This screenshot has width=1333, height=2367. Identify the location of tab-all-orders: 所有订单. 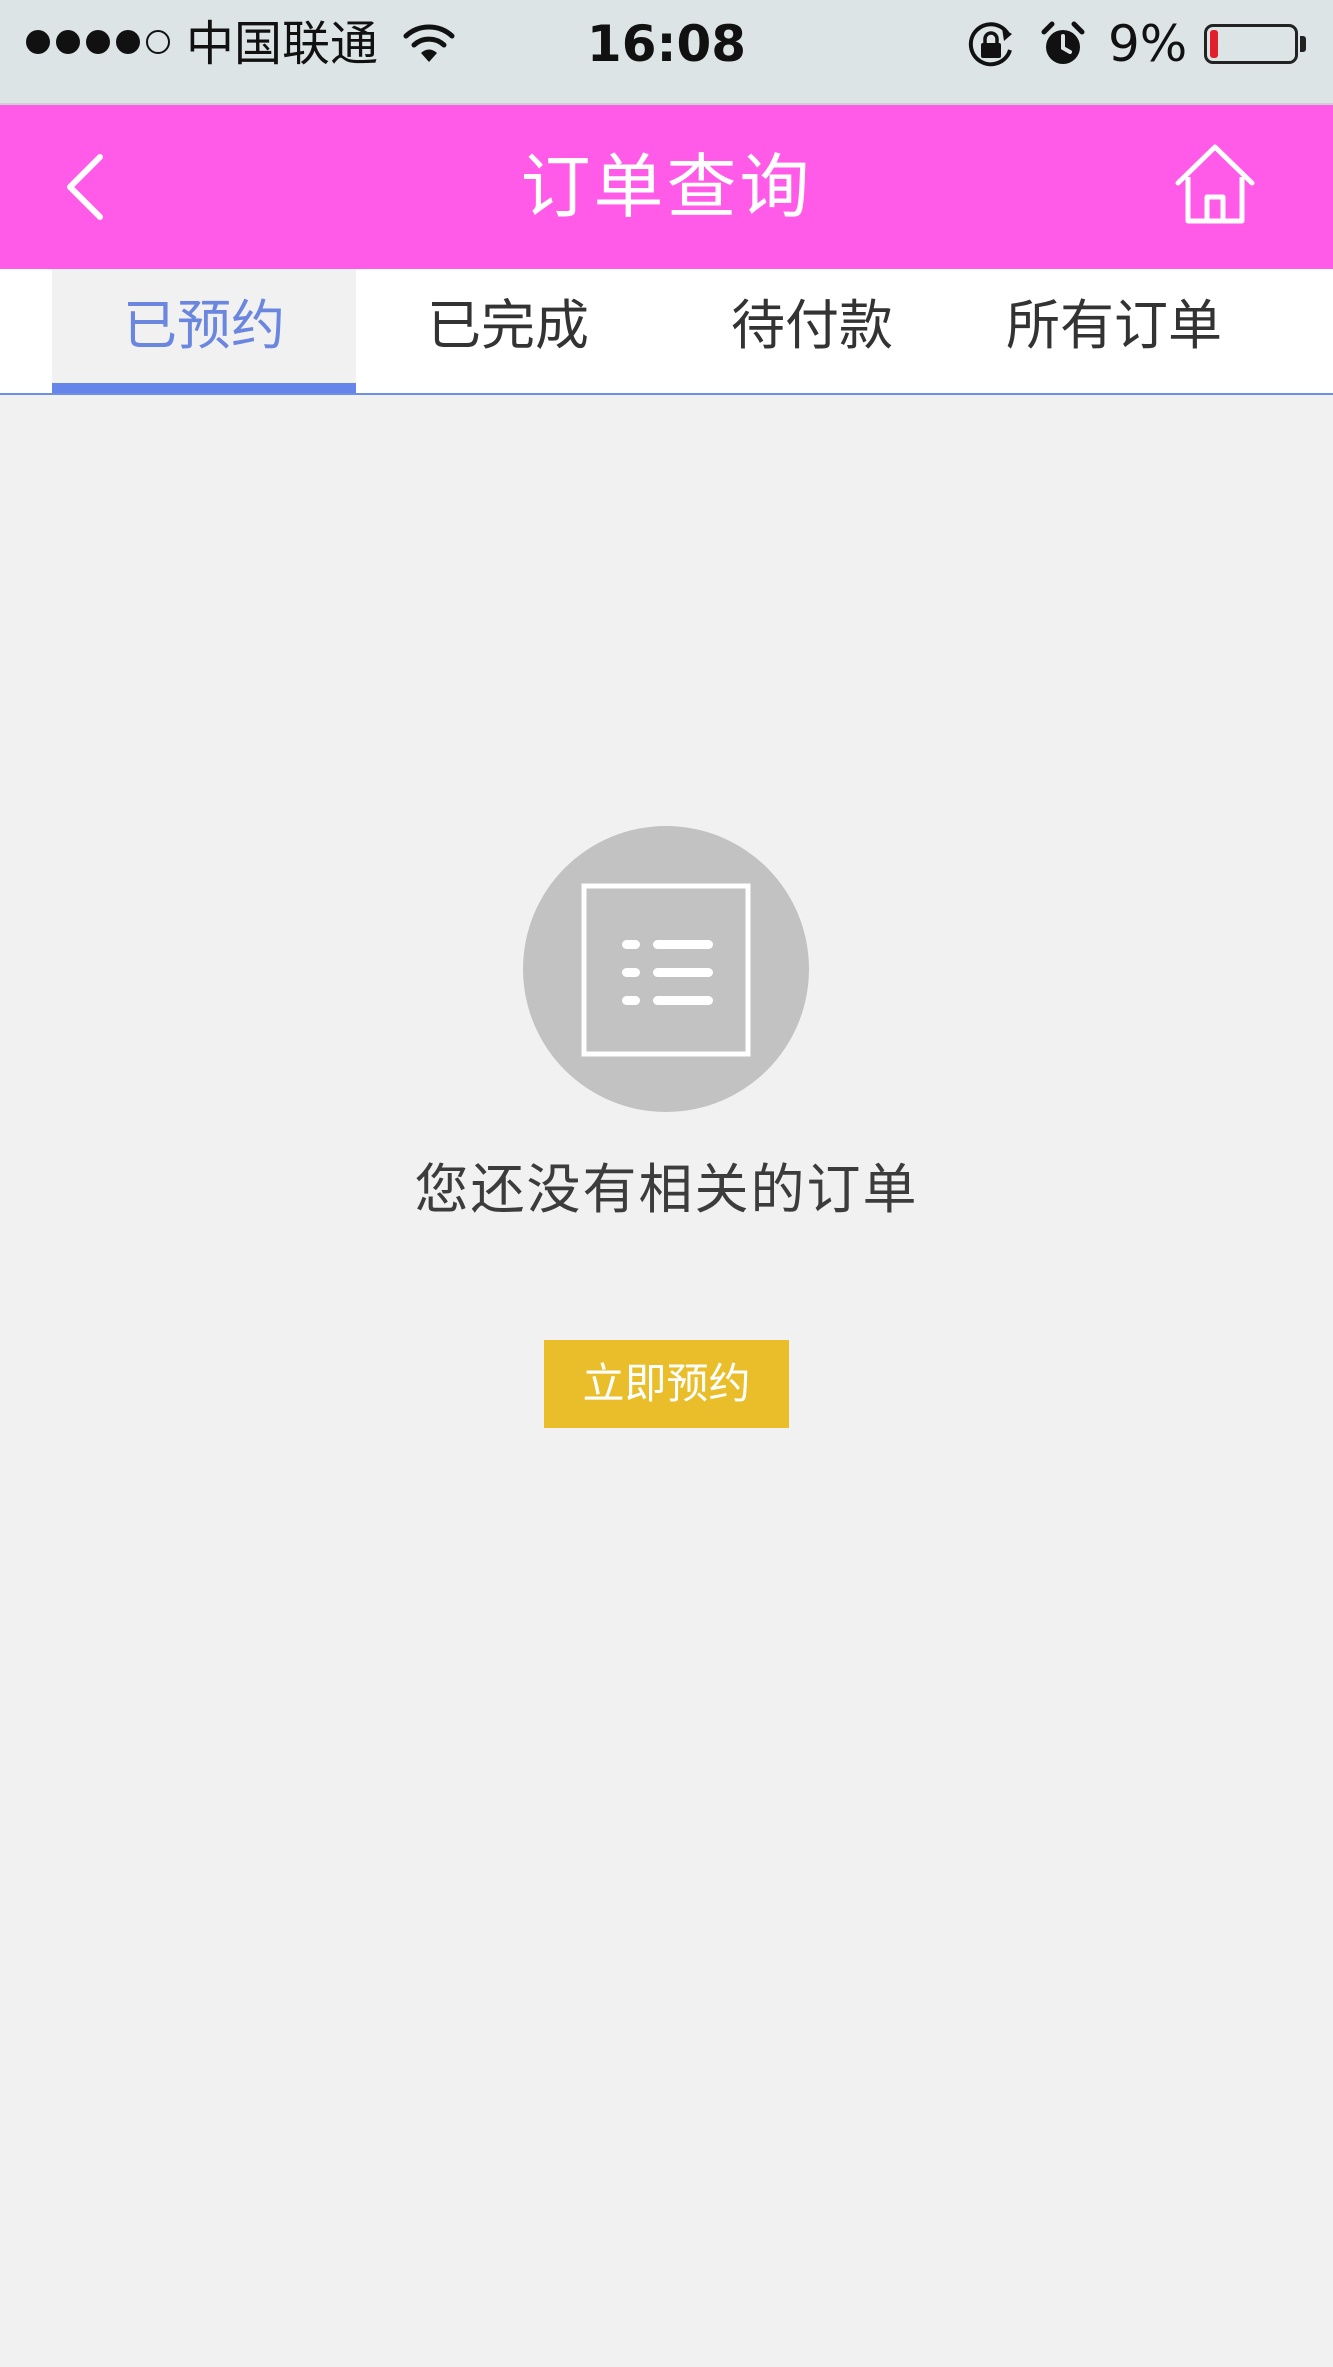
(1114, 331).